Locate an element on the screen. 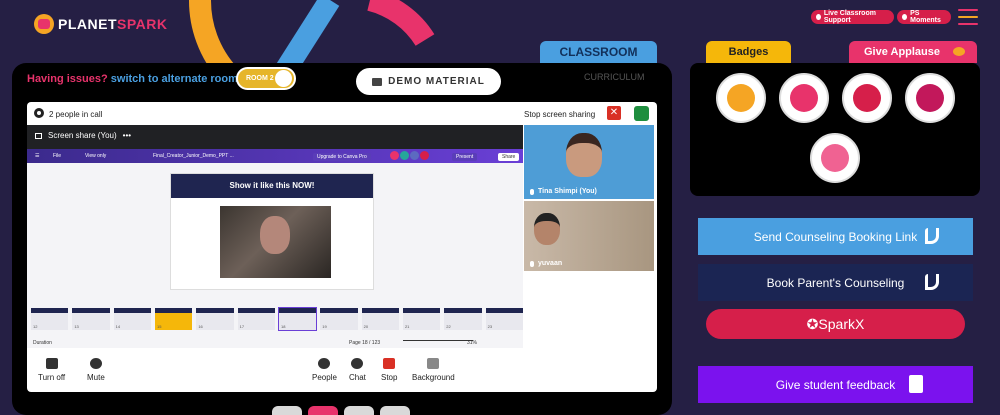 Image resolution: width=1000 pixels, height=415 pixels. share-button: Share is located at coordinates (509, 157).